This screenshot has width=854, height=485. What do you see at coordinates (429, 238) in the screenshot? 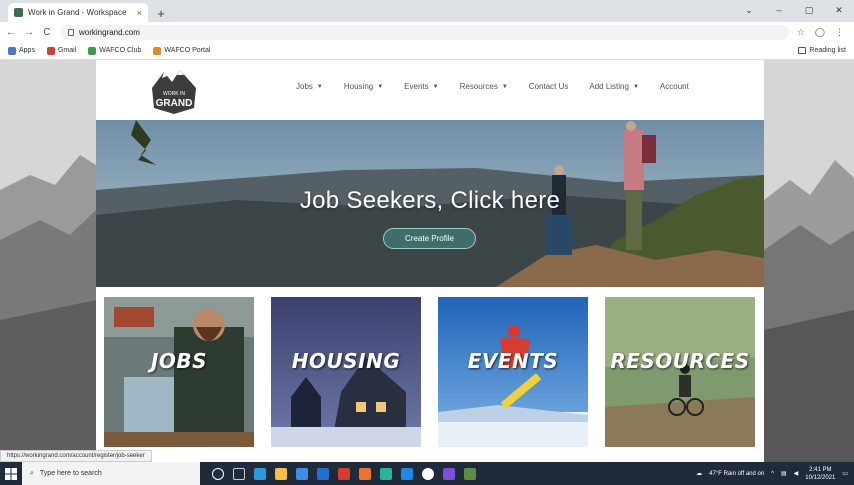
I see `create-profile-button: Create Profile` at bounding box center [429, 238].